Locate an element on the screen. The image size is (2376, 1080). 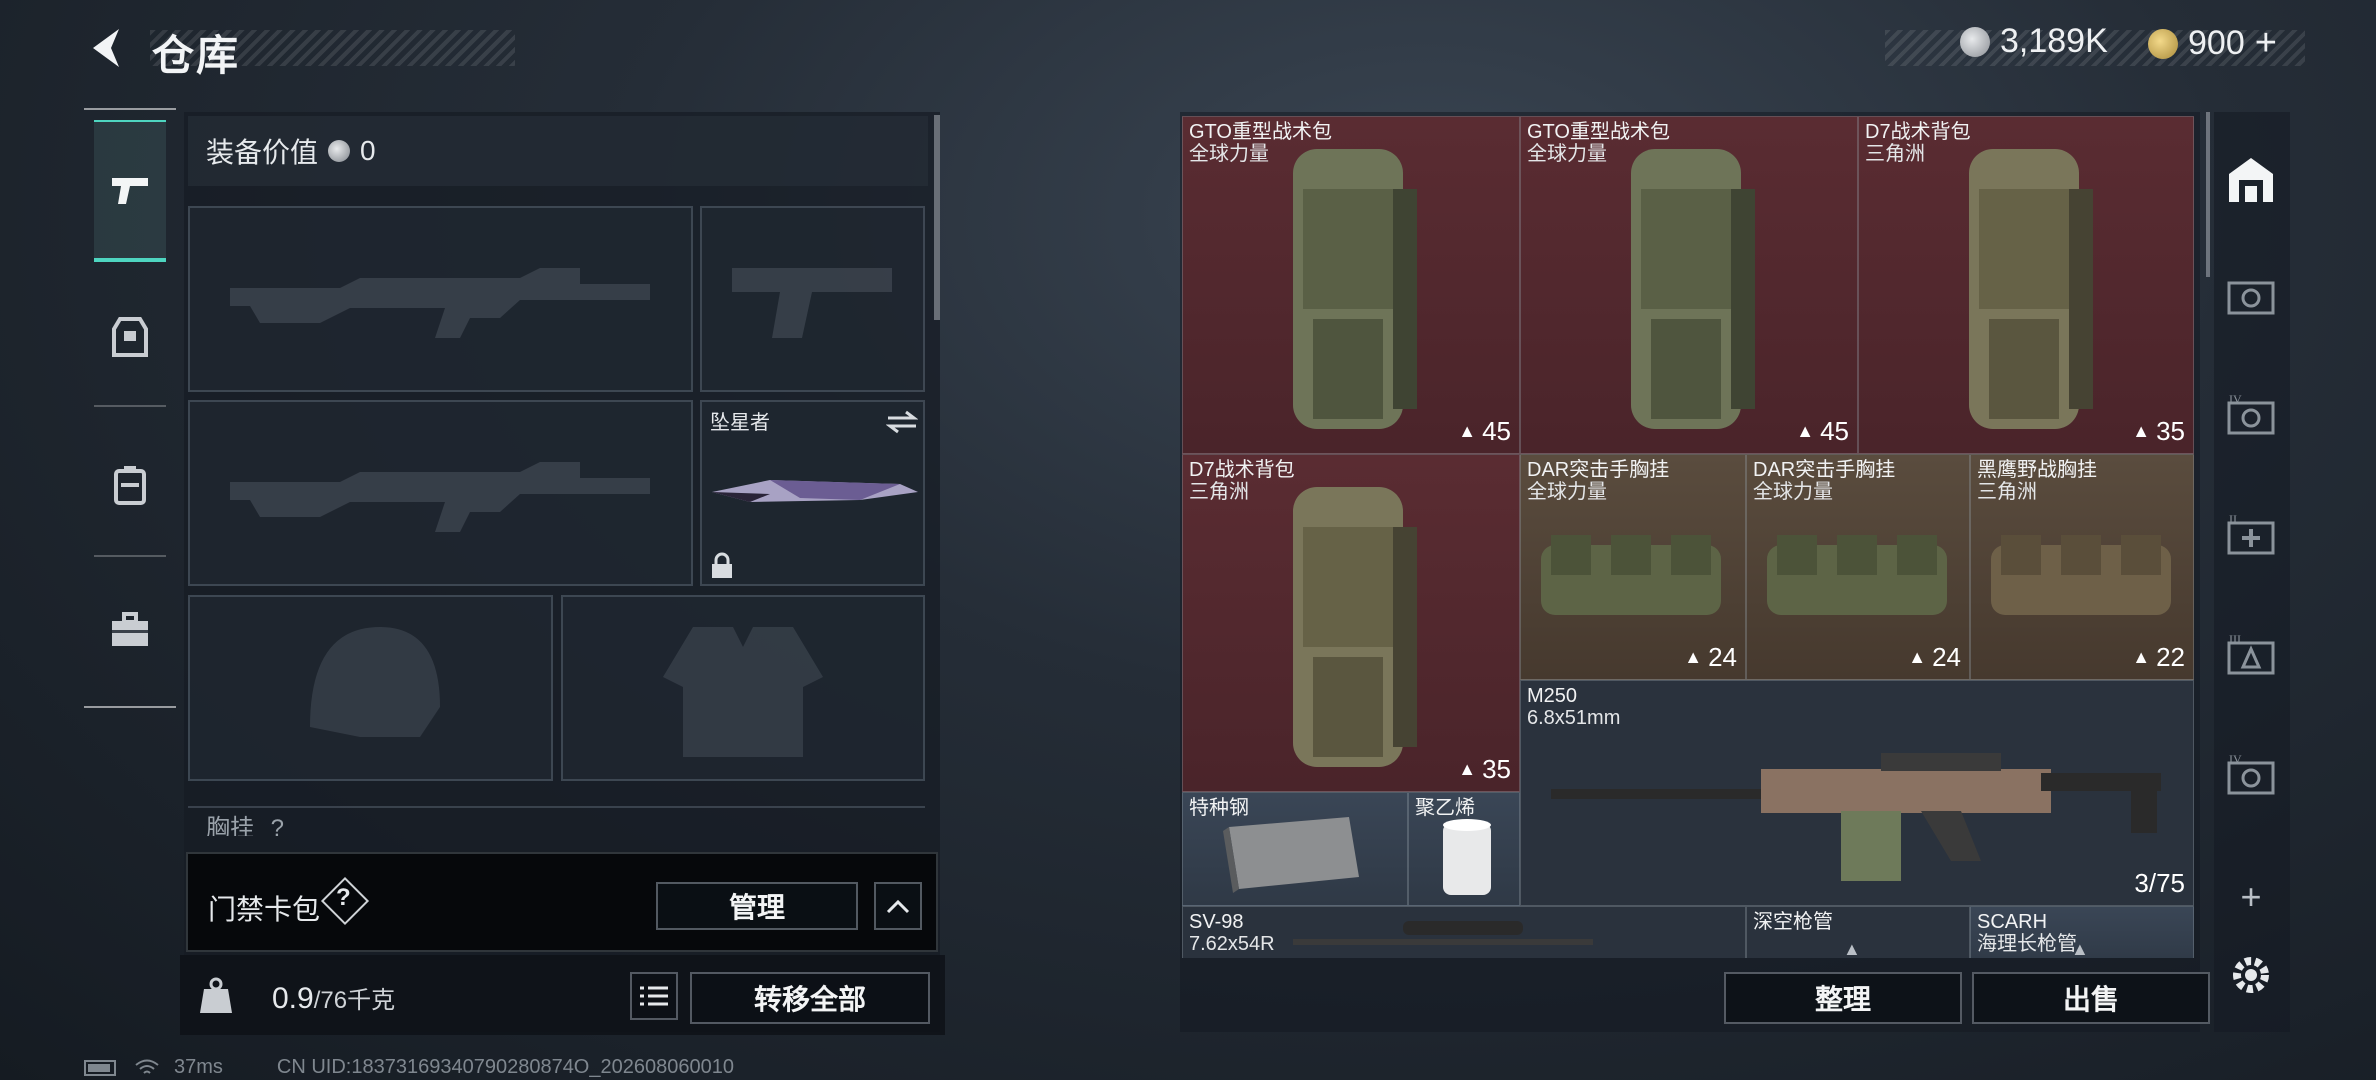
grid-item: SV-98 7.62x54R is located at coordinates (1464, 932).